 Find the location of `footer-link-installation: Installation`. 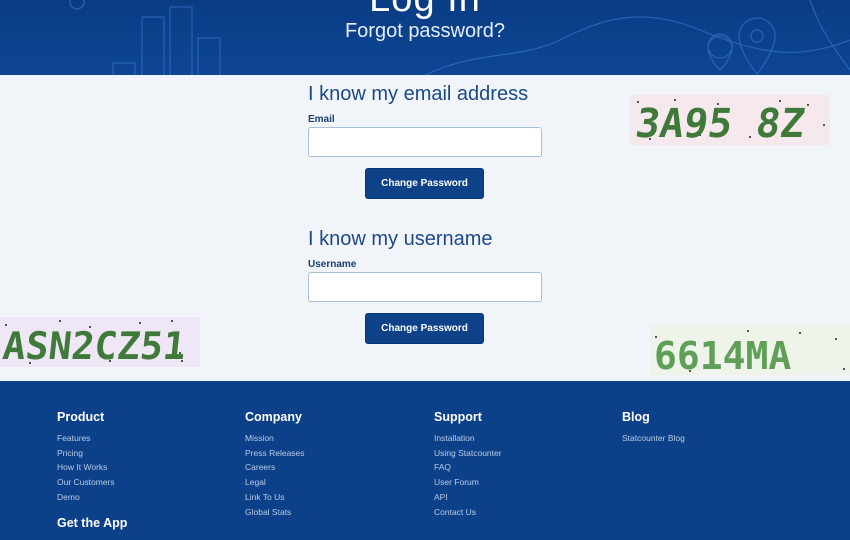

footer-link-installation: Installation is located at coordinates (468, 438).